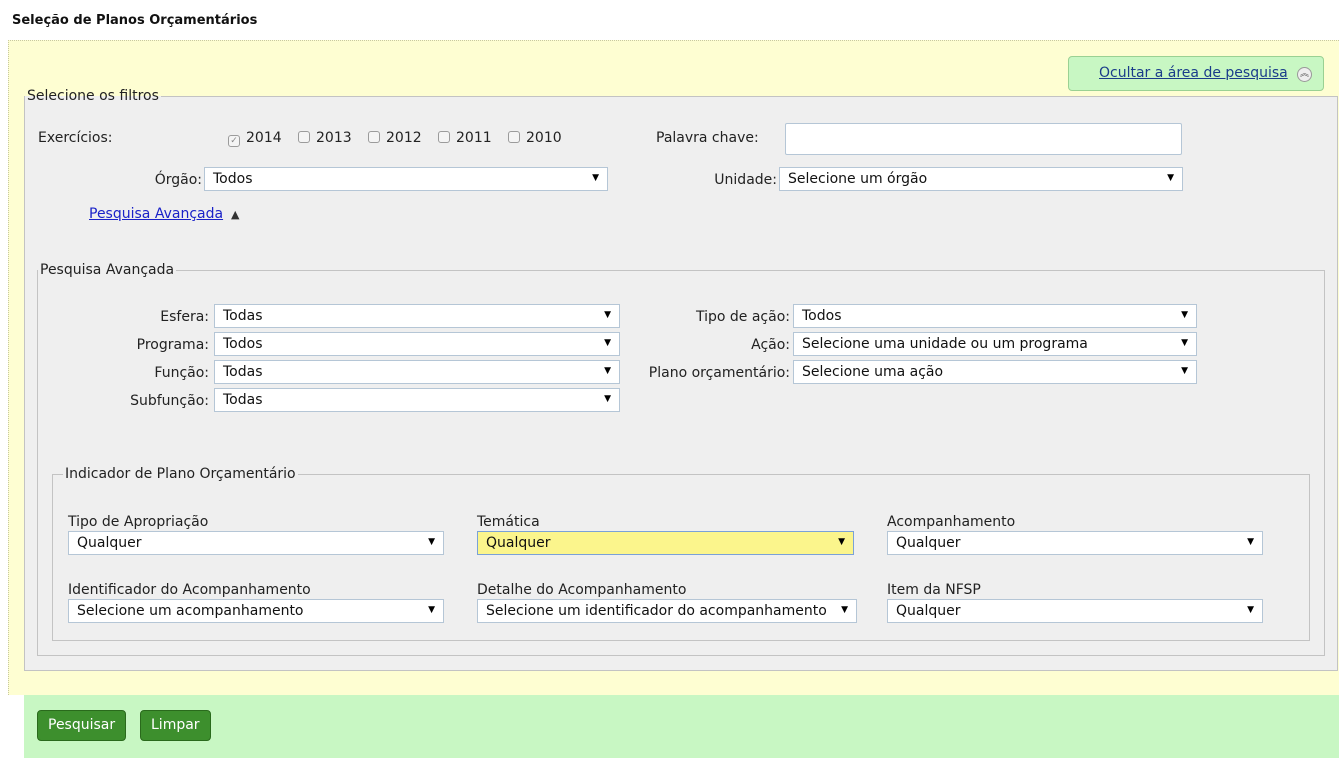 This screenshot has width=1339, height=758. Describe the element at coordinates (707, 138) in the screenshot. I see `palavra-chave-label: Palavra chave:` at that location.